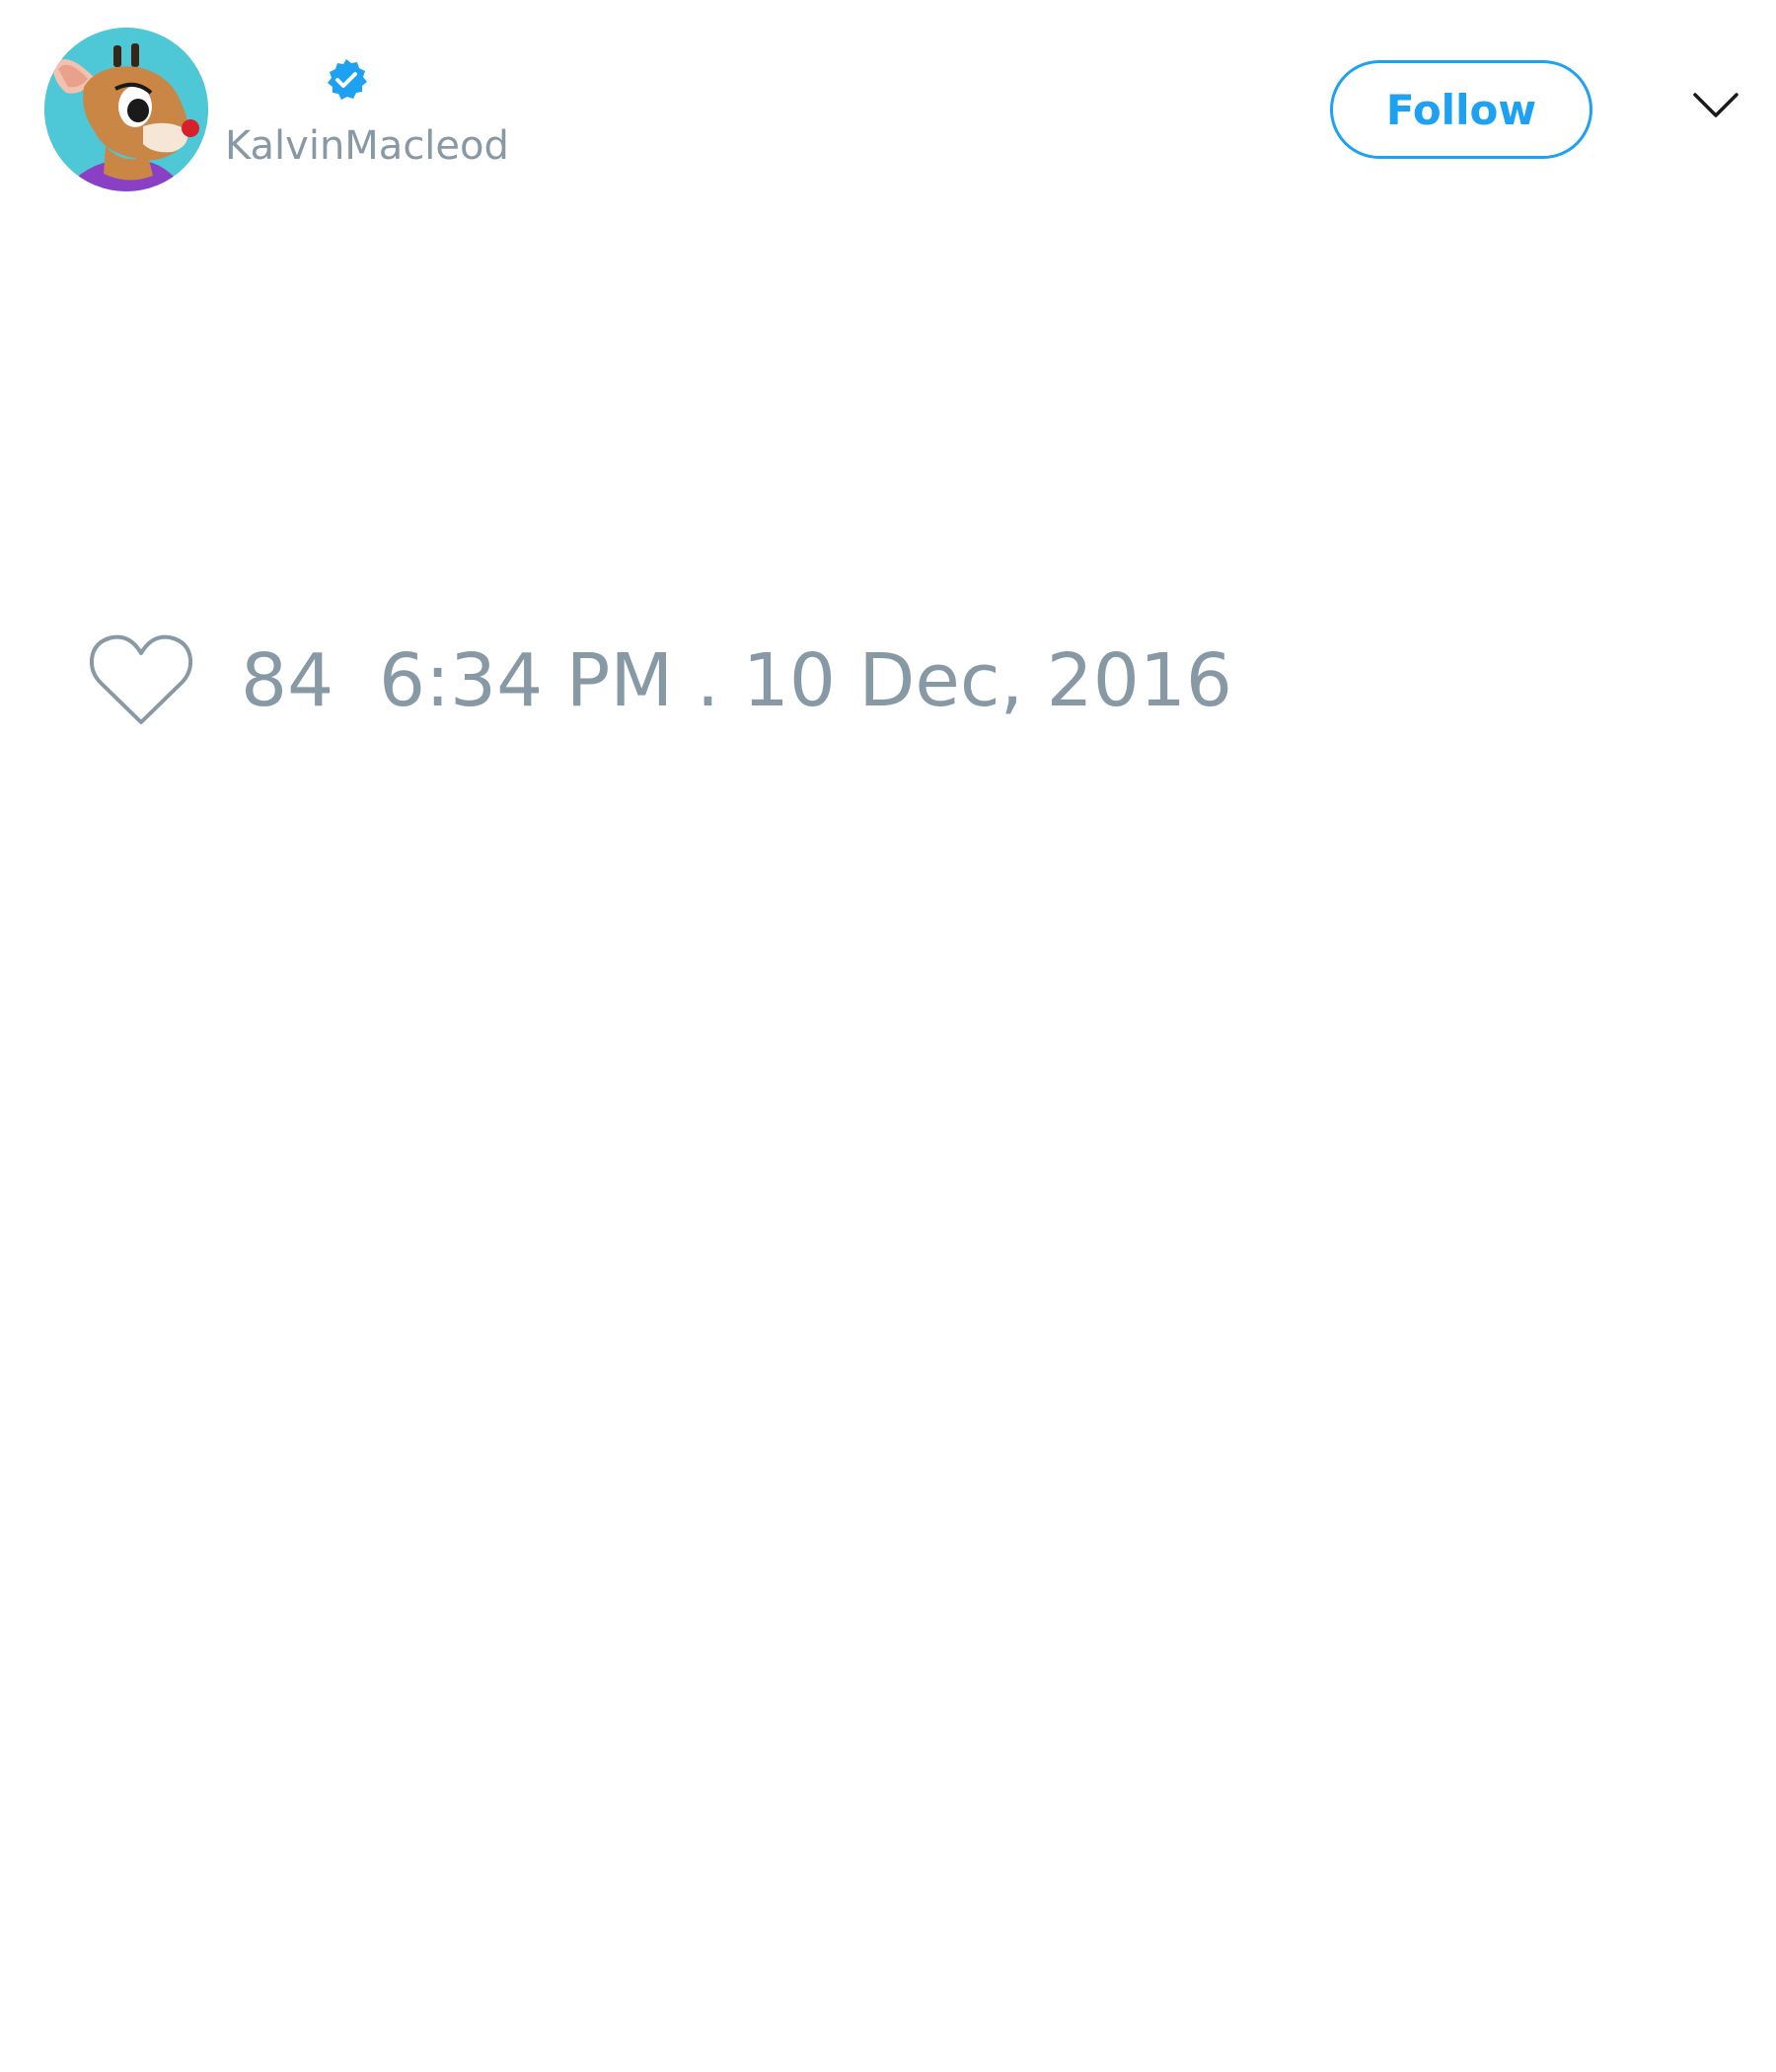 The image size is (1776, 2072). What do you see at coordinates (1461, 110) in the screenshot?
I see `follow-button: Follow` at bounding box center [1461, 110].